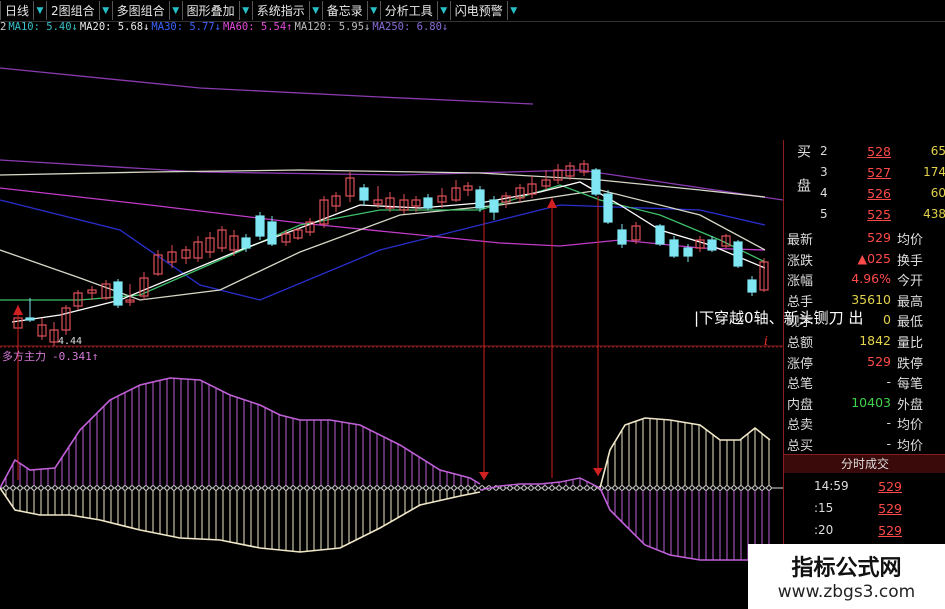  Describe the element at coordinates (864, 403) in the screenshot. I see `quote-row: 内盘 10403 外盘` at that location.